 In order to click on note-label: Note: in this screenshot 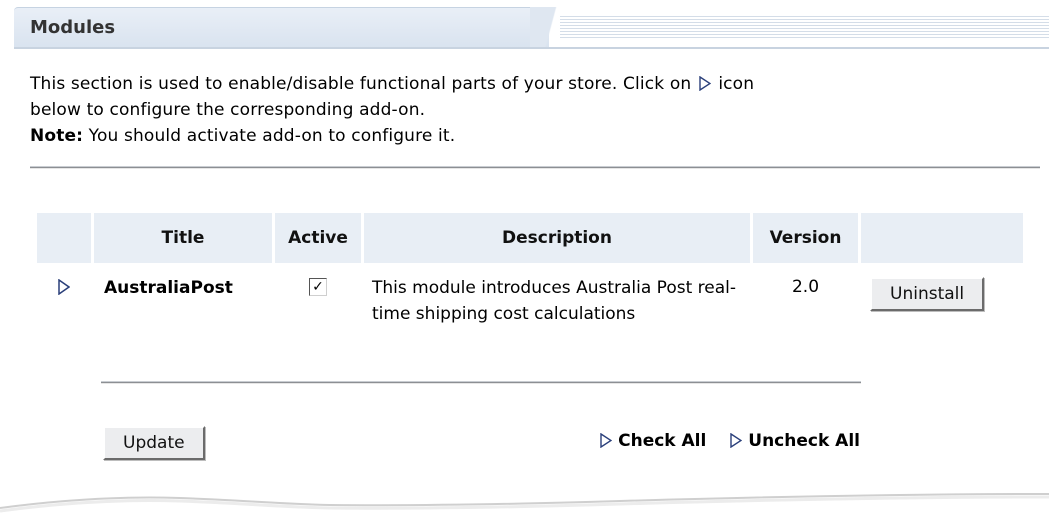, I will do `click(57, 136)`.